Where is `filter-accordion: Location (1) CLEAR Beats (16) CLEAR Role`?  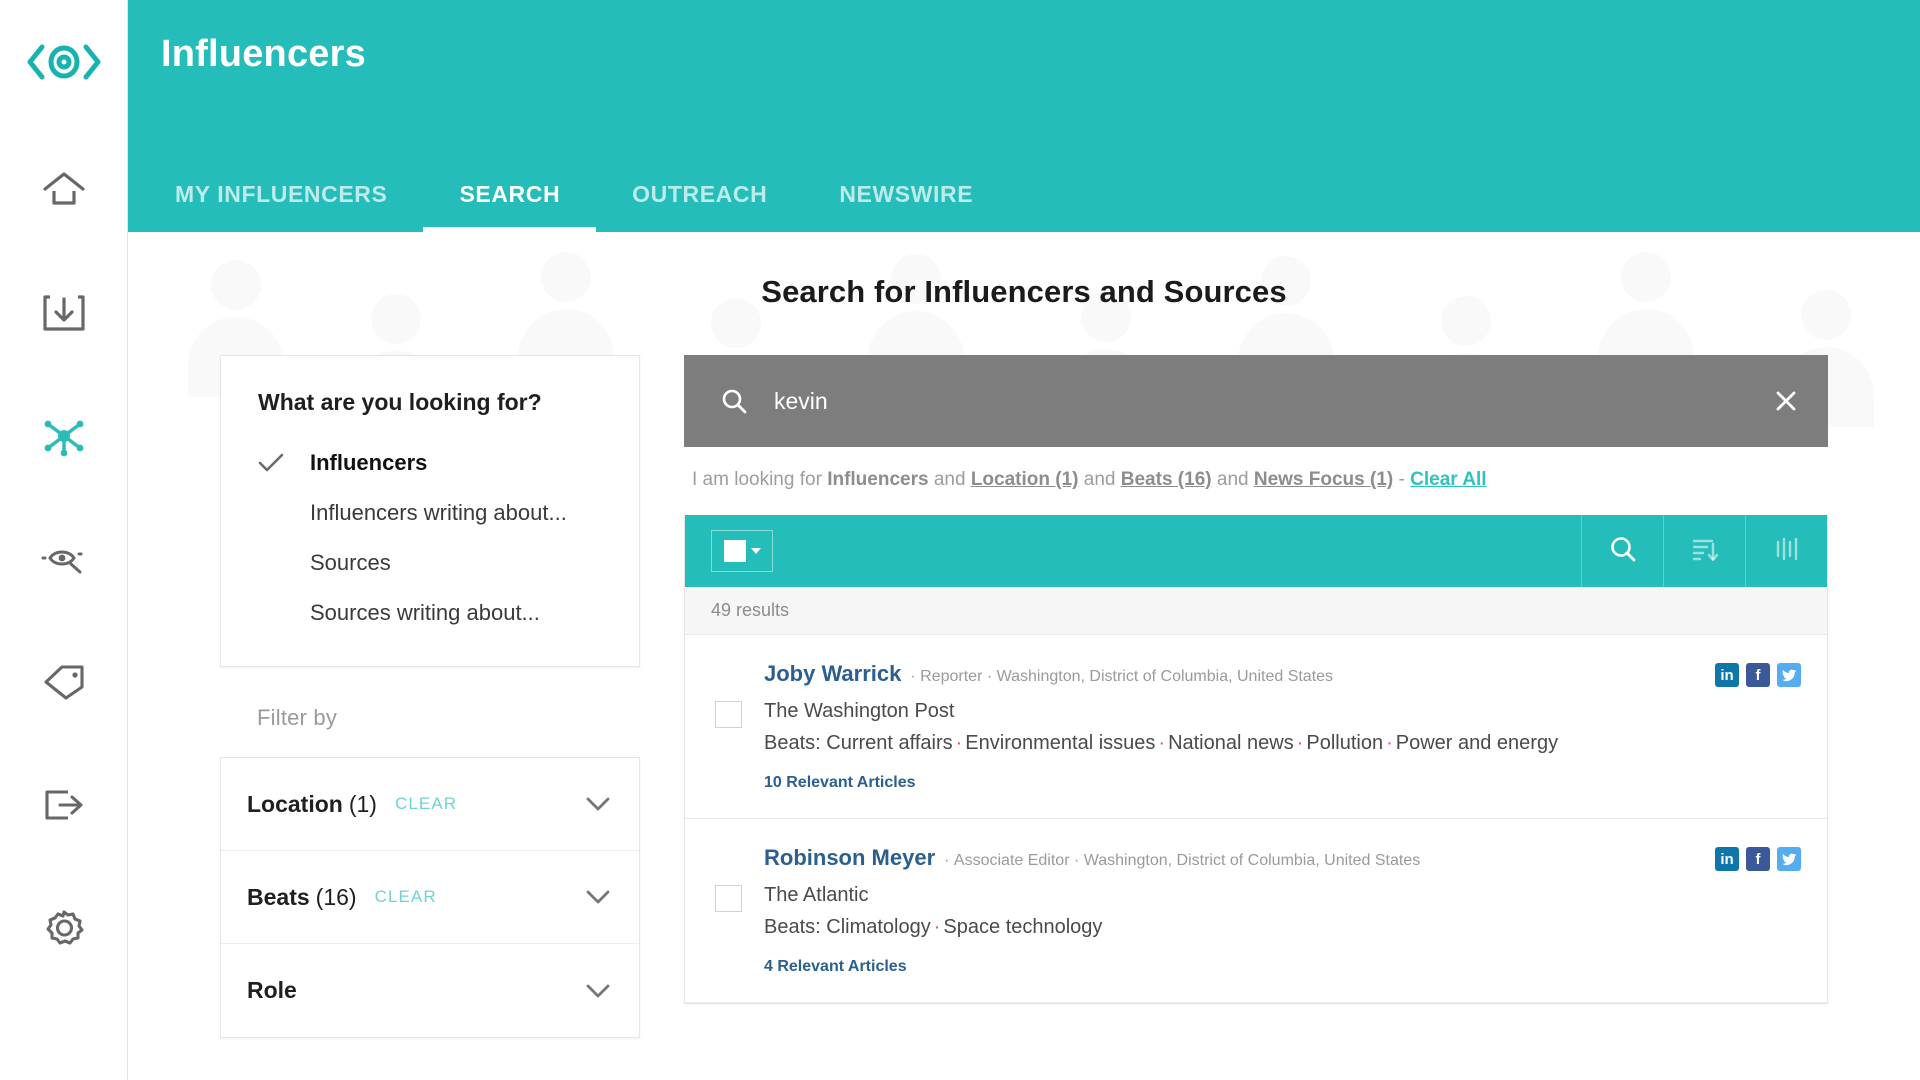 filter-accordion: Location (1) CLEAR Beats (16) CLEAR Role is located at coordinates (430, 897).